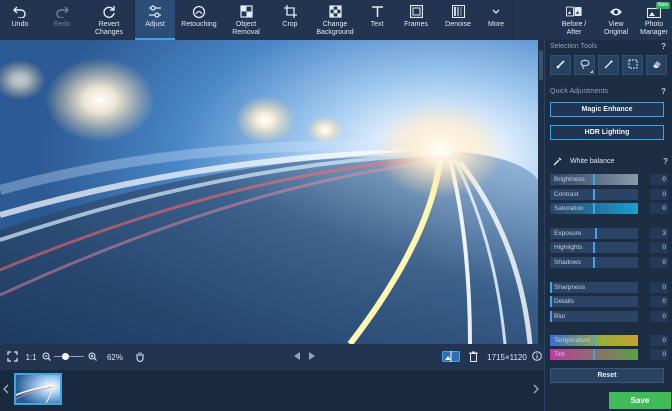 The height and width of the screenshot is (411, 672). I want to click on redo-label: Redo, so click(62, 24).